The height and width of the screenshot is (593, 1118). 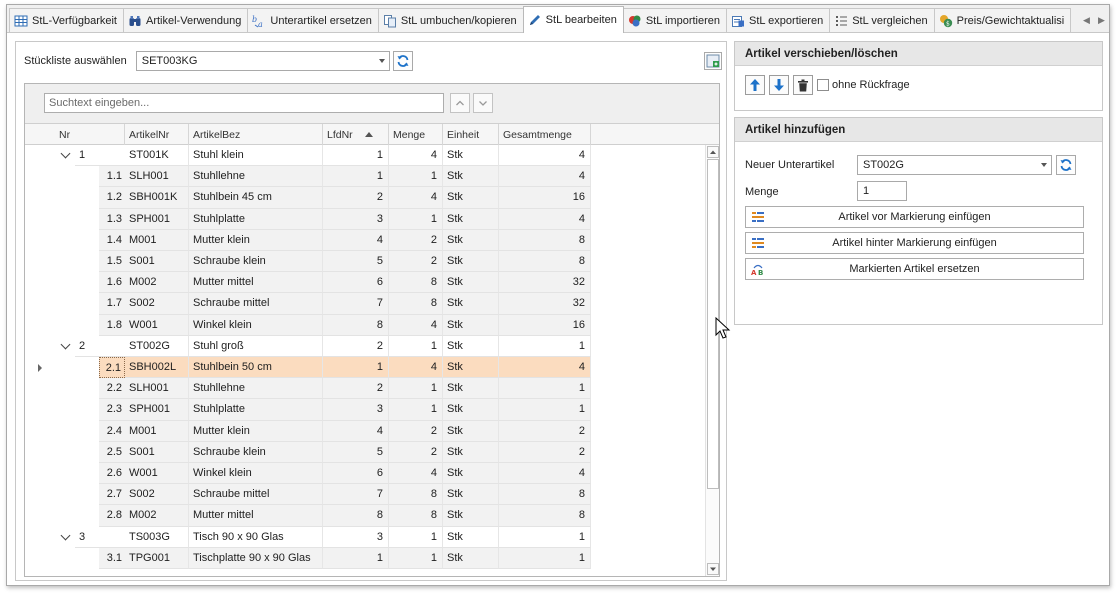 I want to click on header-menge: Menge, so click(x=416, y=134).